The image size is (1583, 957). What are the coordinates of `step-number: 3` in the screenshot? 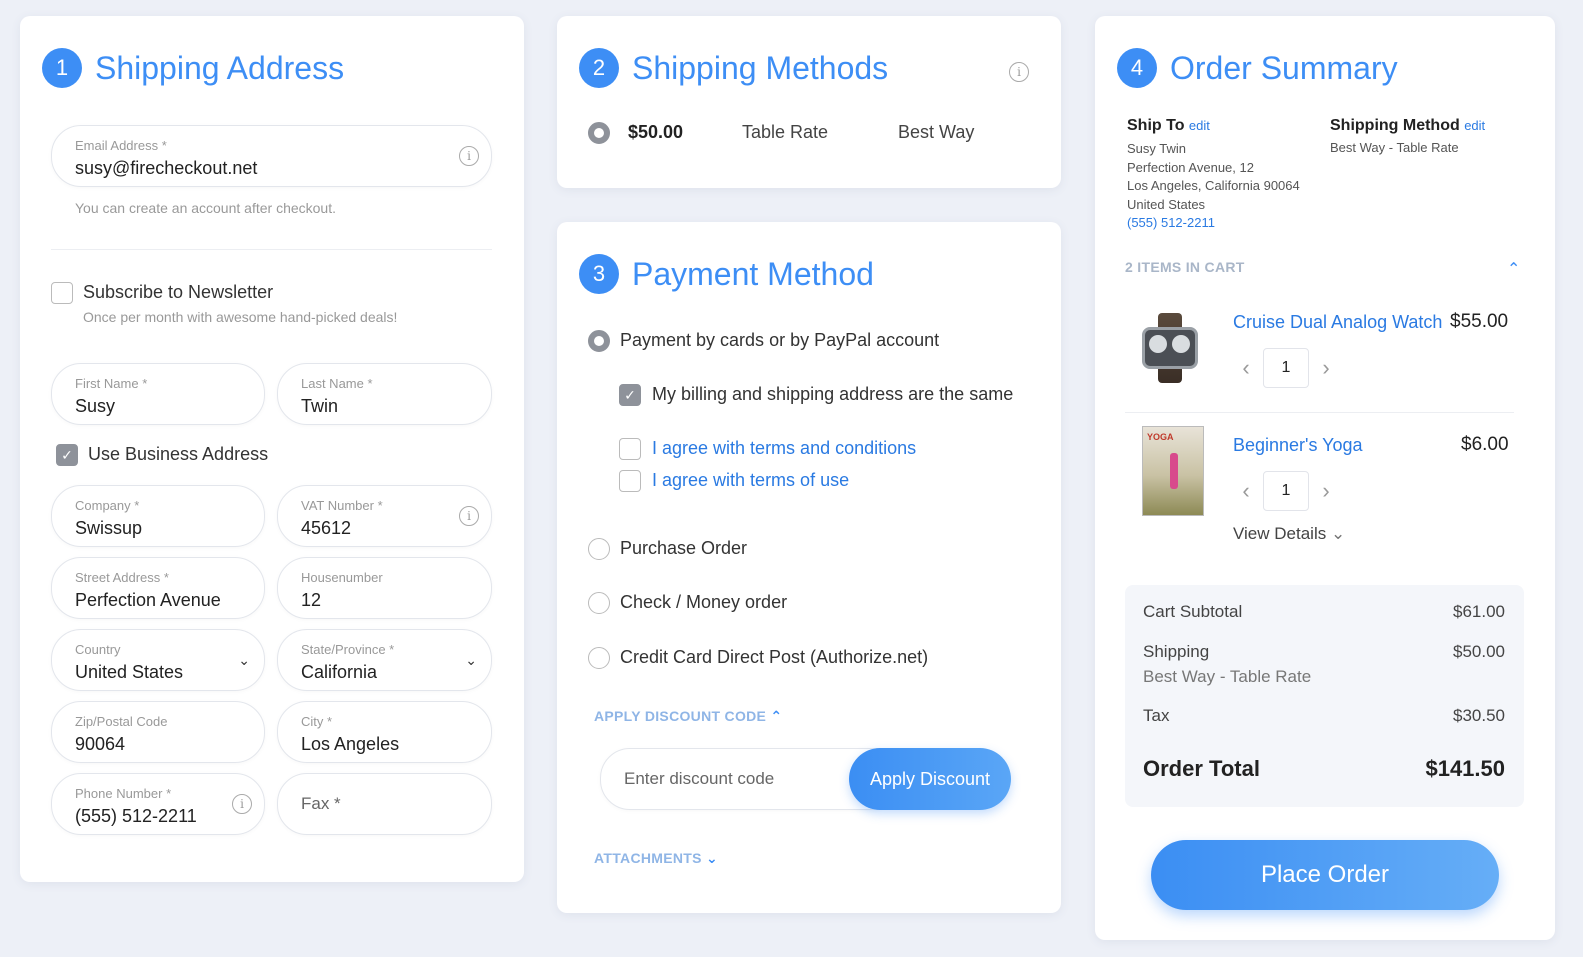 It's located at (599, 274).